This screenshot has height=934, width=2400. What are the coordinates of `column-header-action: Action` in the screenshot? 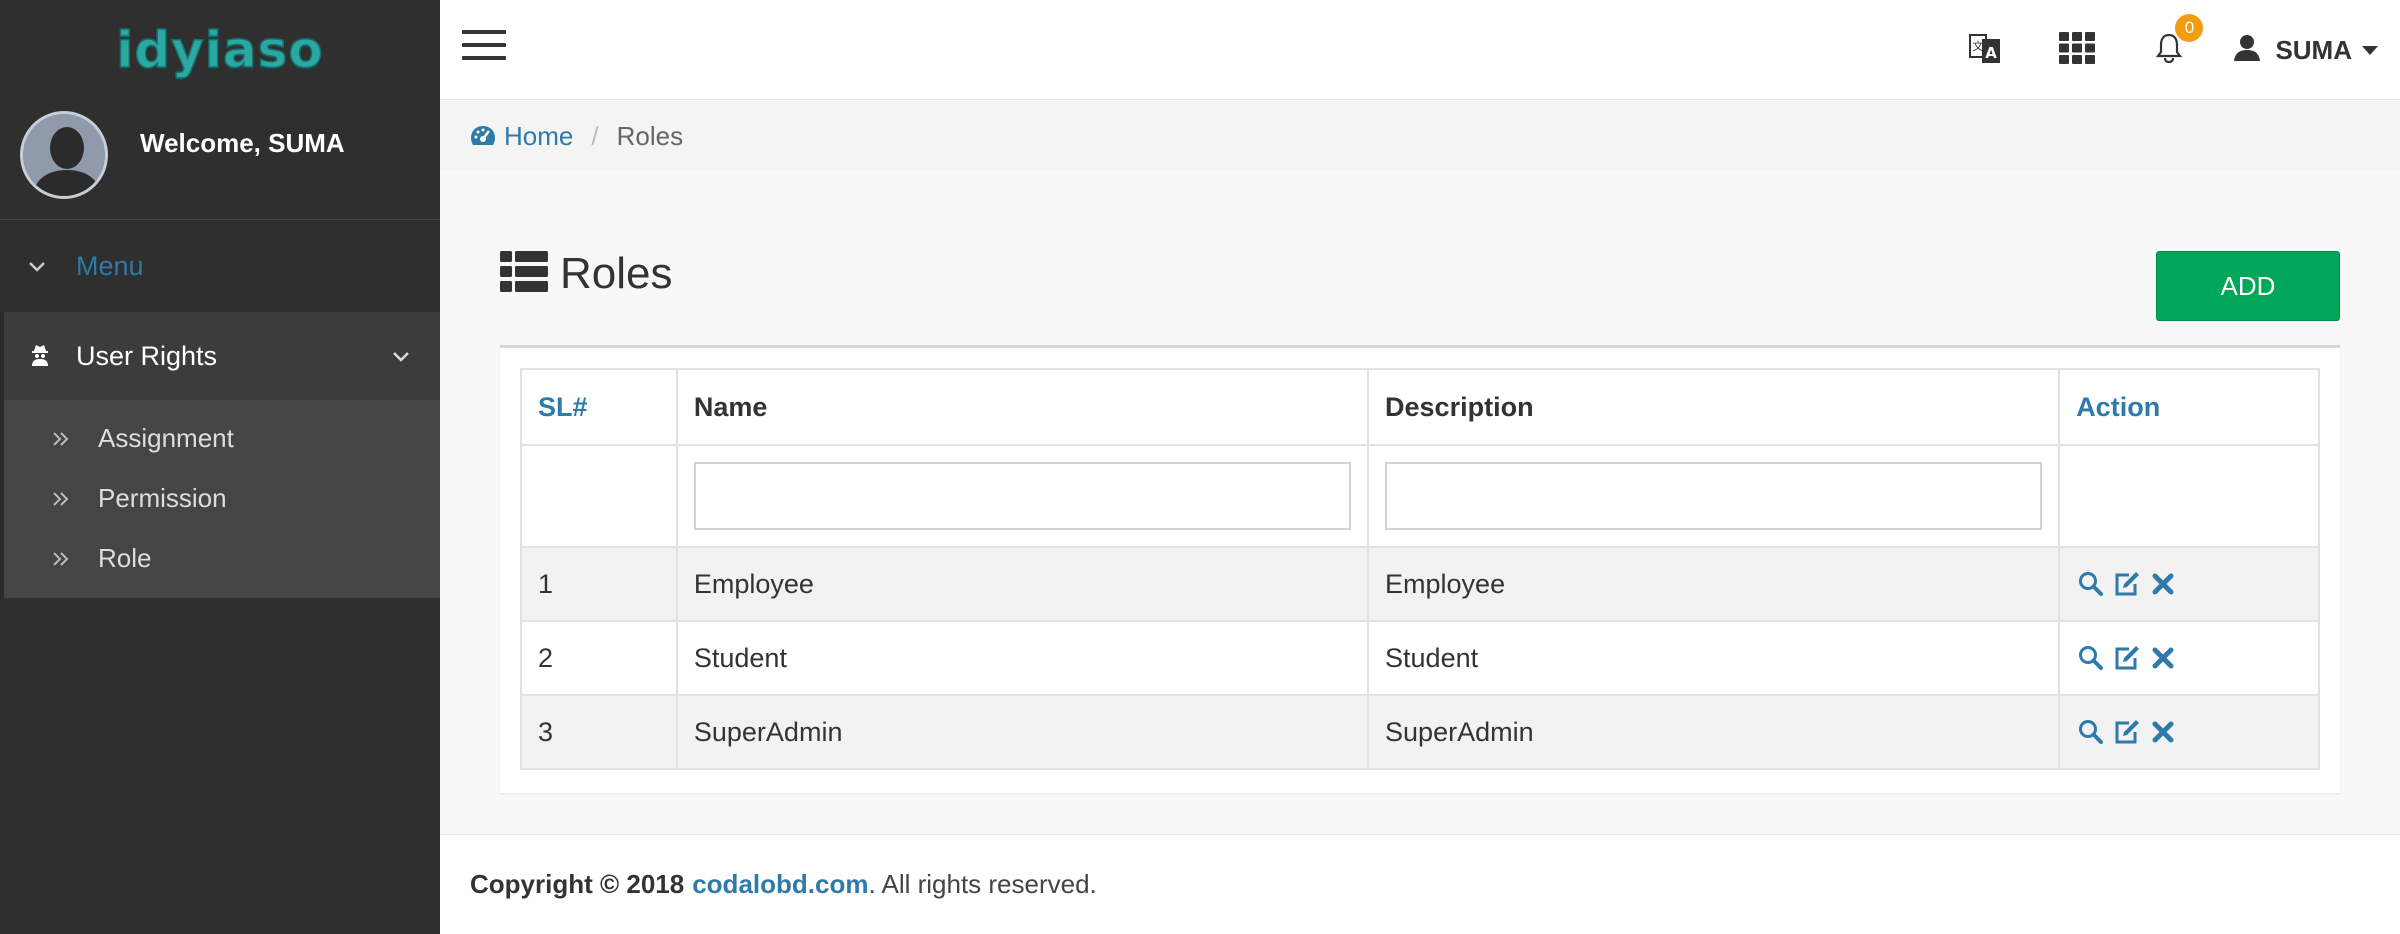 It's located at (2189, 407).